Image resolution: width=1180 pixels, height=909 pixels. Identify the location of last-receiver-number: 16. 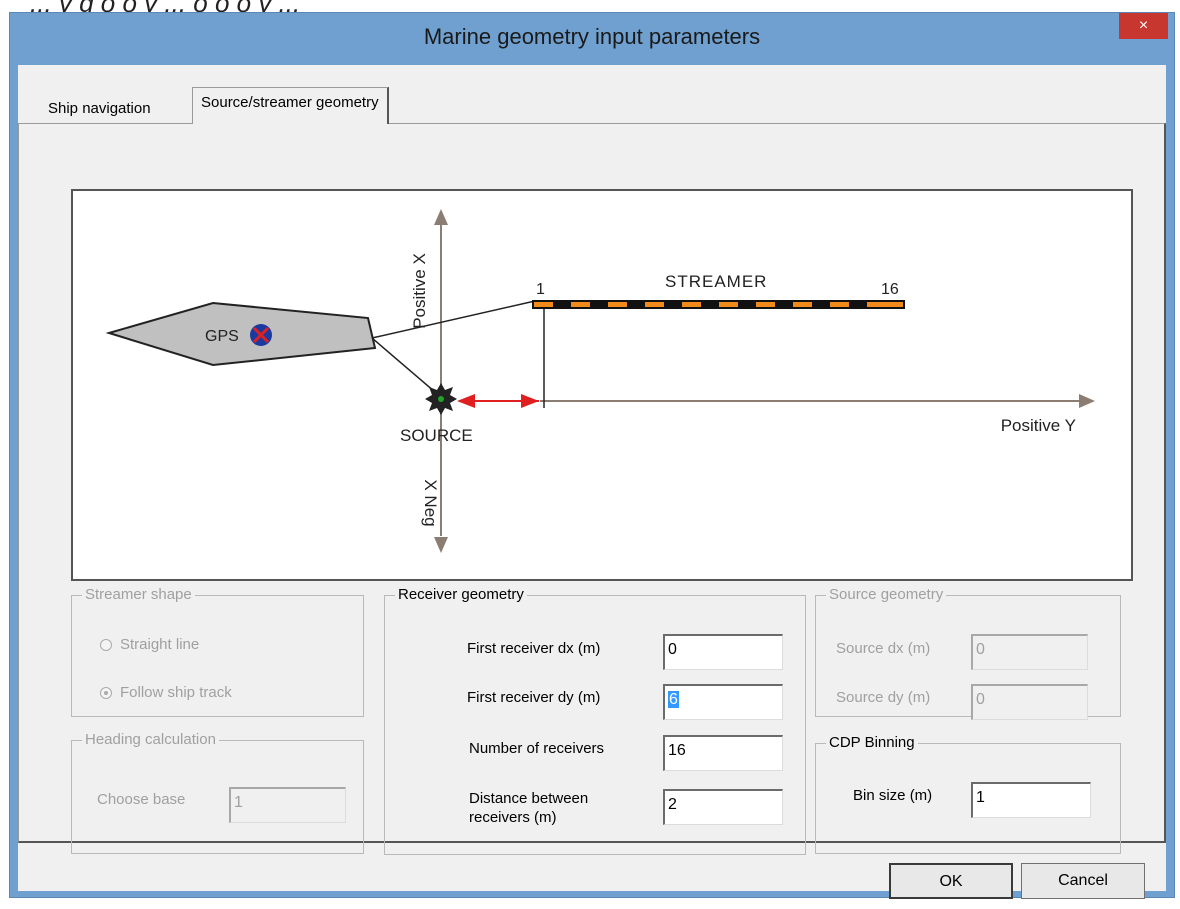
(890, 289).